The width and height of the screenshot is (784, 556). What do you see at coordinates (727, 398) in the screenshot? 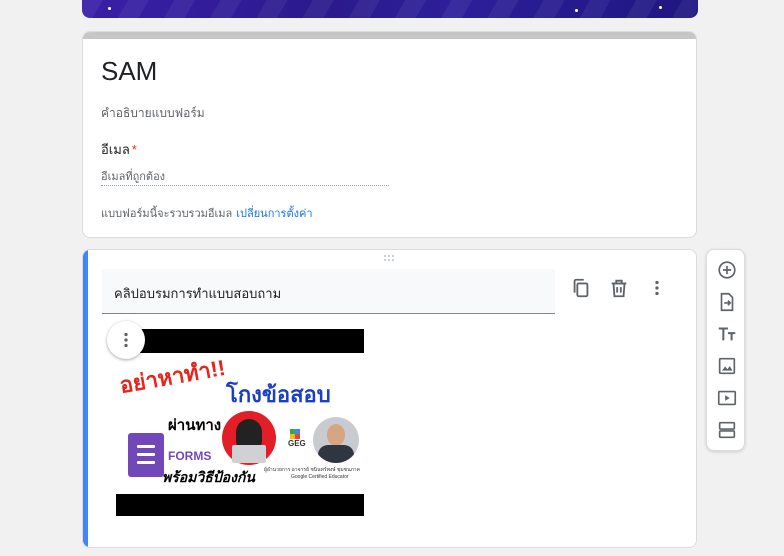
I see `video-icon` at bounding box center [727, 398].